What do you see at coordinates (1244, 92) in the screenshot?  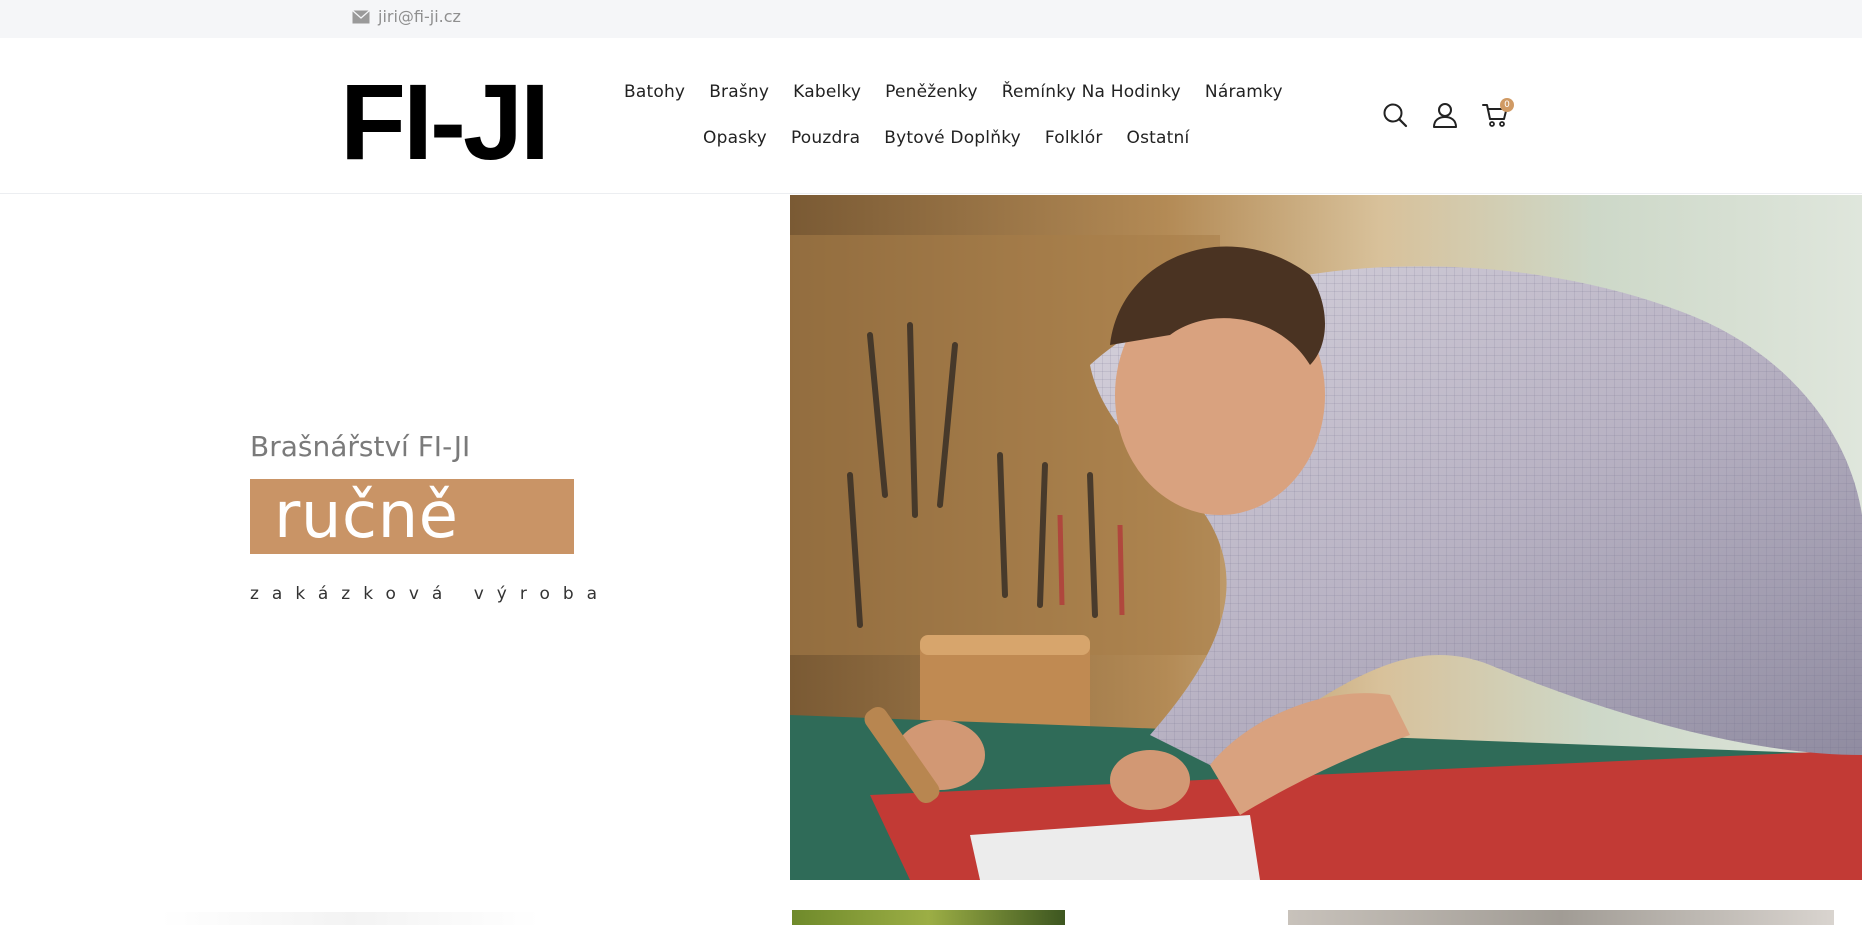 I see `nav-naramky: Náramky` at bounding box center [1244, 92].